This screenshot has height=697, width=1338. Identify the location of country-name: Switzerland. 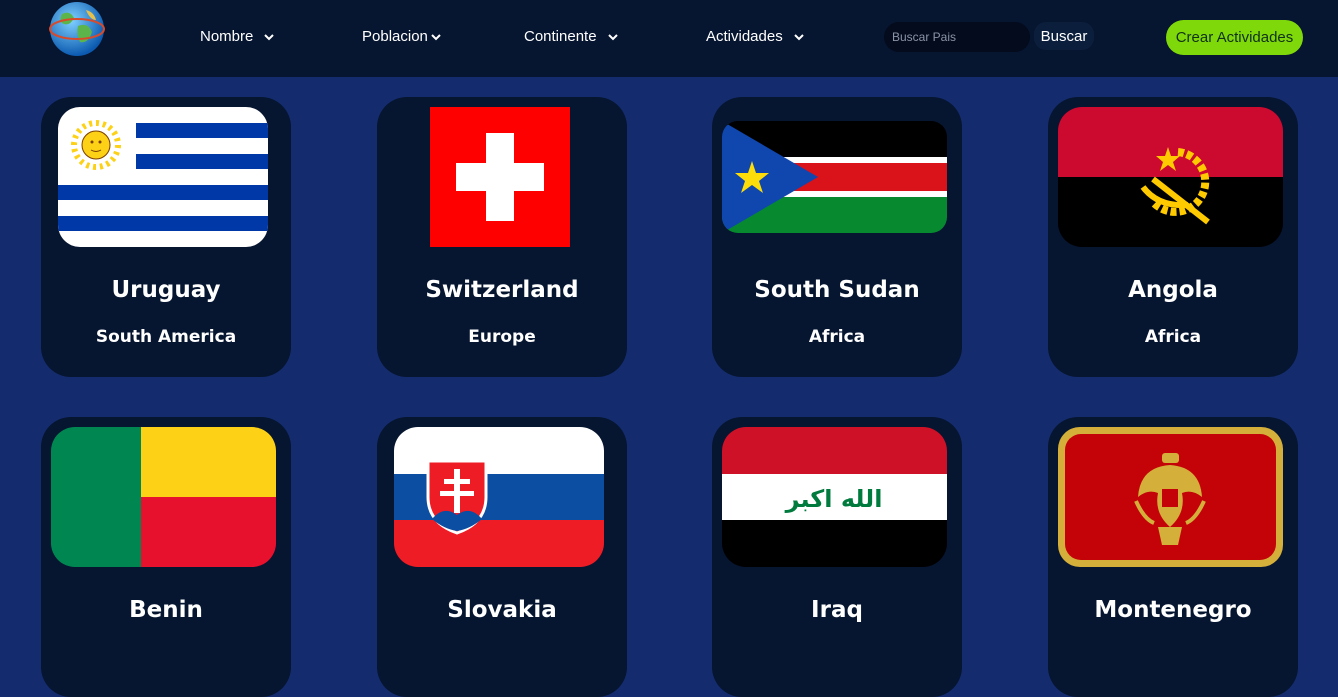
(502, 290).